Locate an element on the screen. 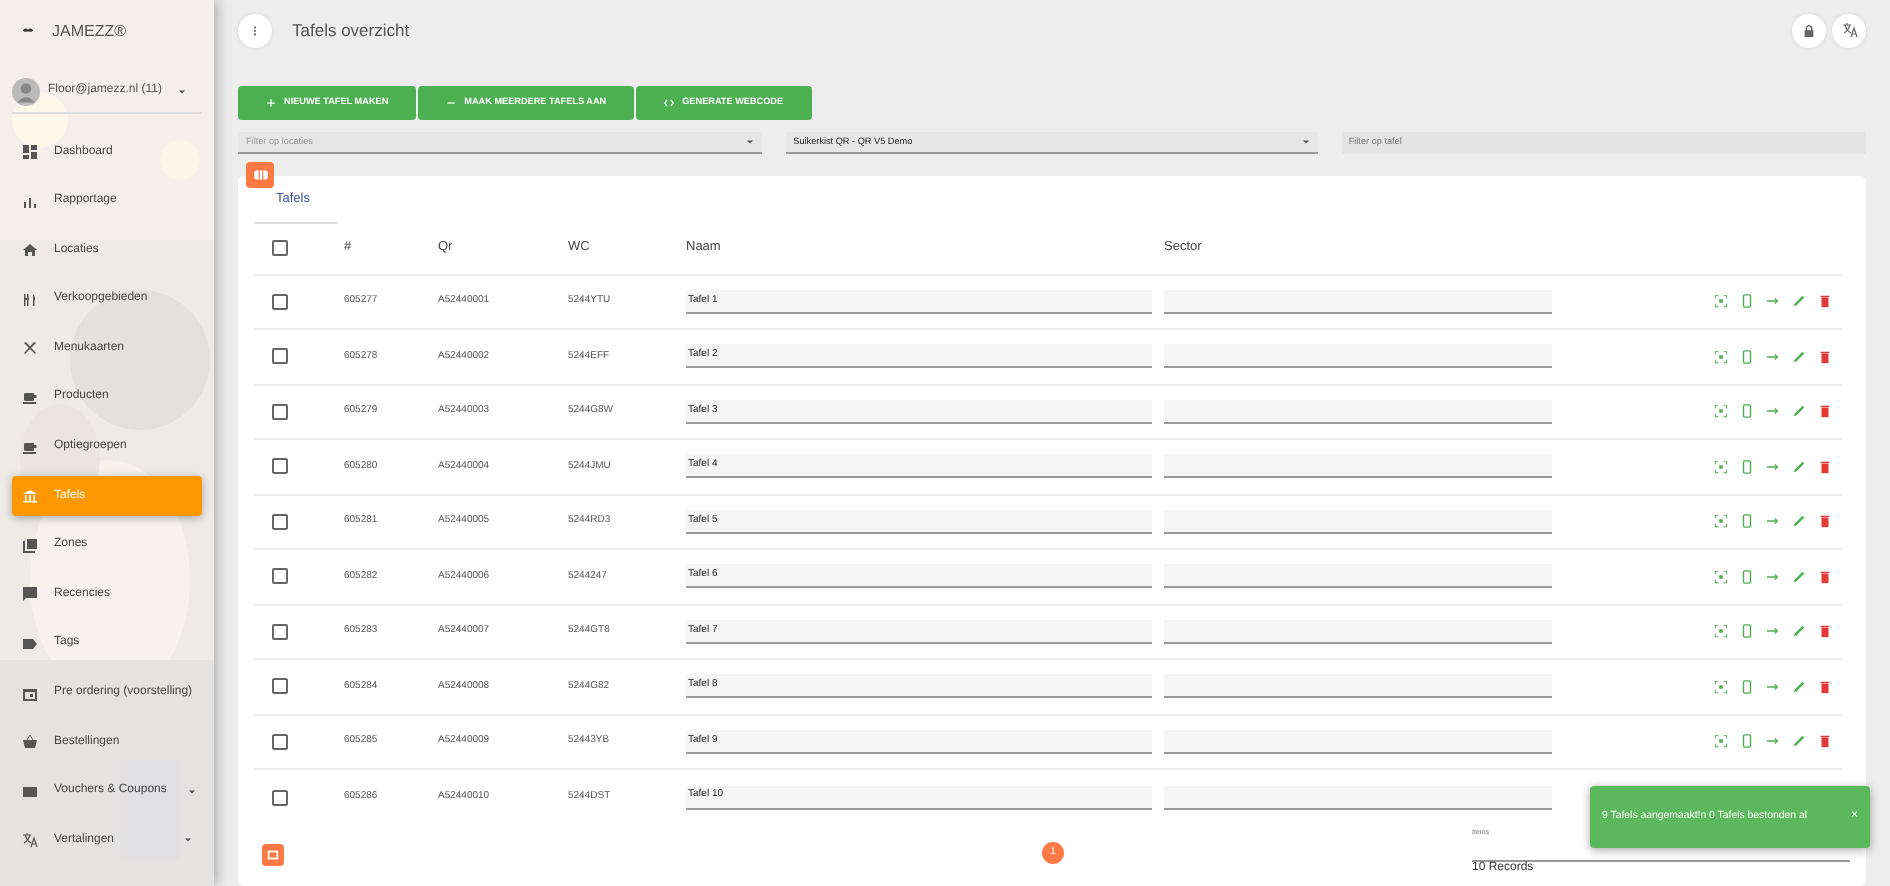 Image resolution: width=1890 pixels, height=886 pixels. page-title: Tafels overzicht is located at coordinates (351, 30).